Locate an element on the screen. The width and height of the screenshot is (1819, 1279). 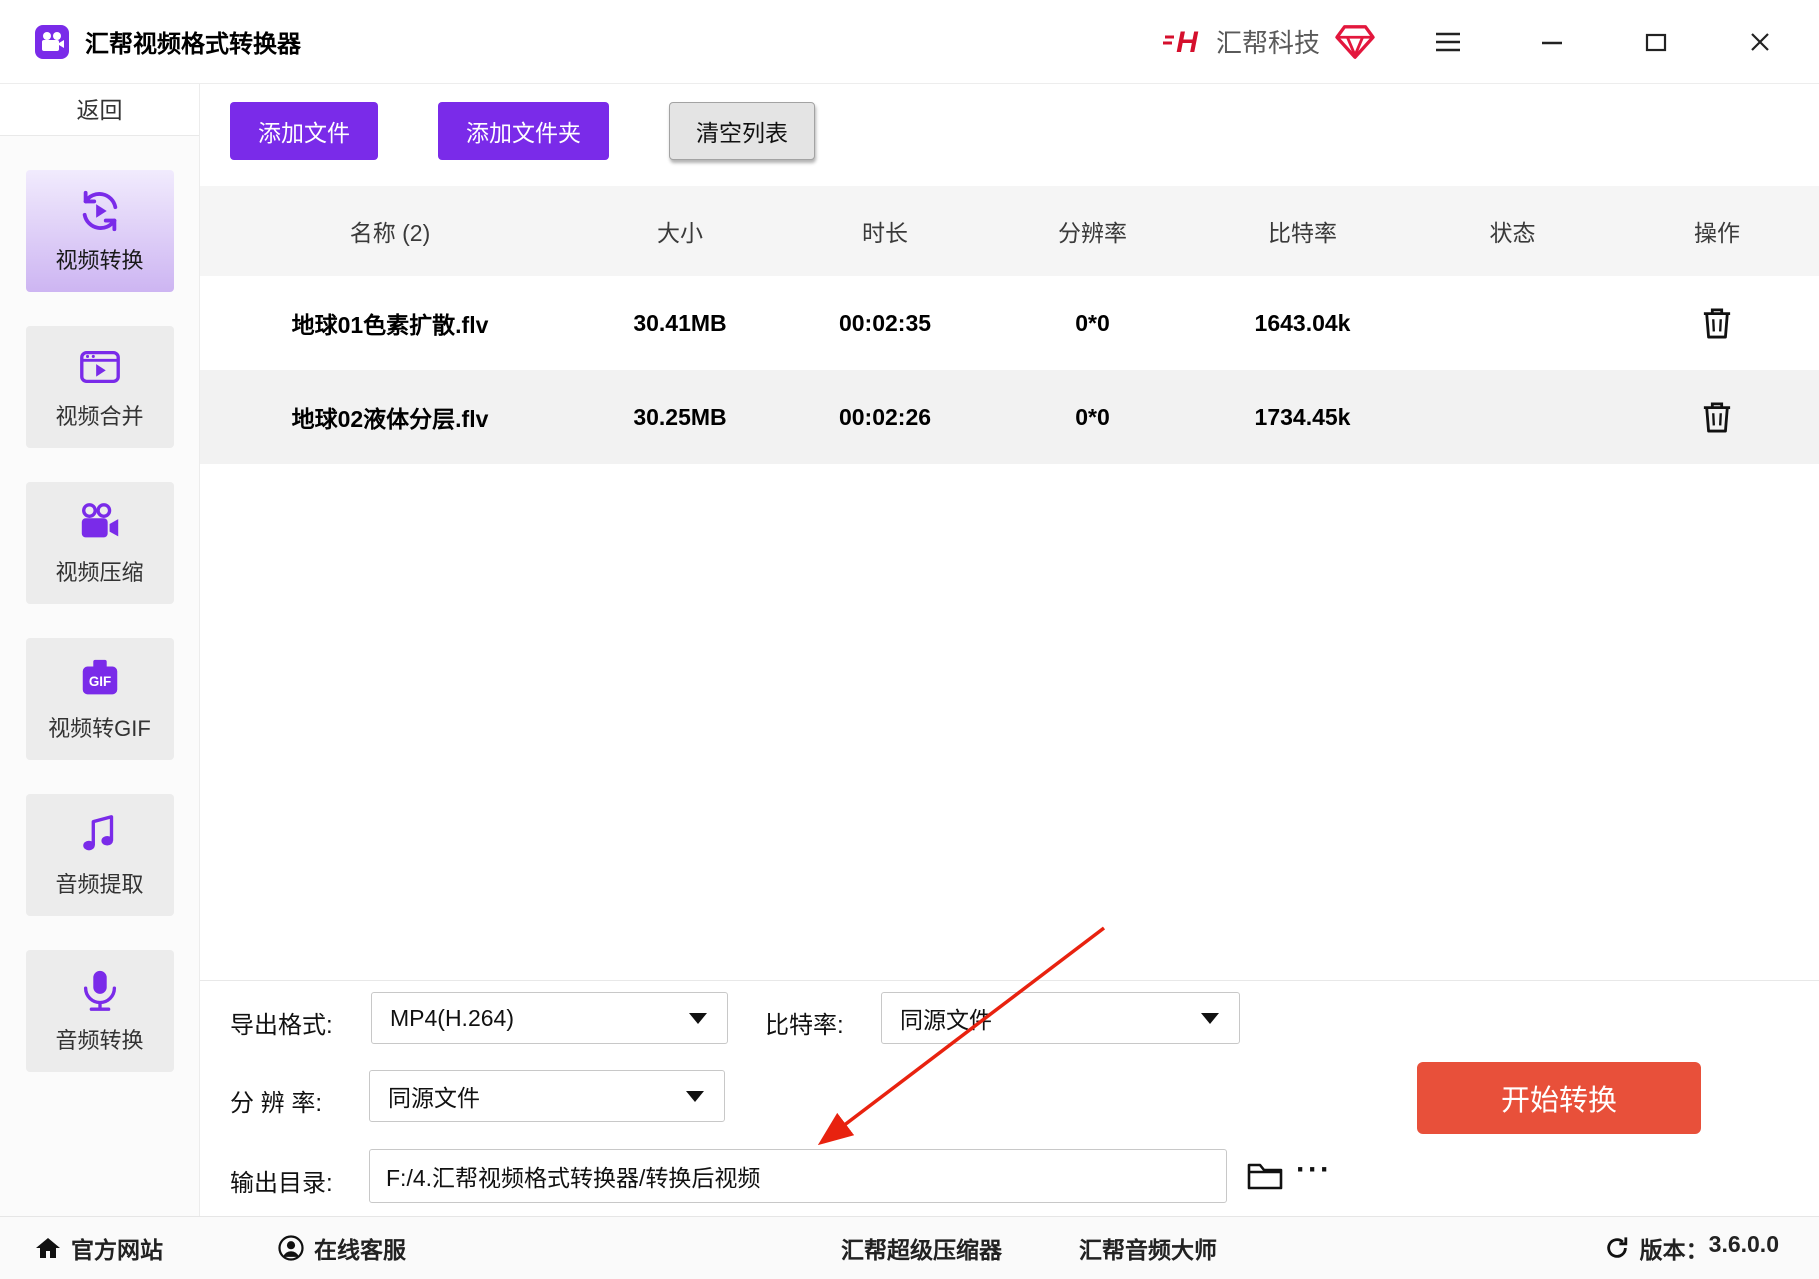
bitrate-label: 比特率: is located at coordinates (804, 1025).